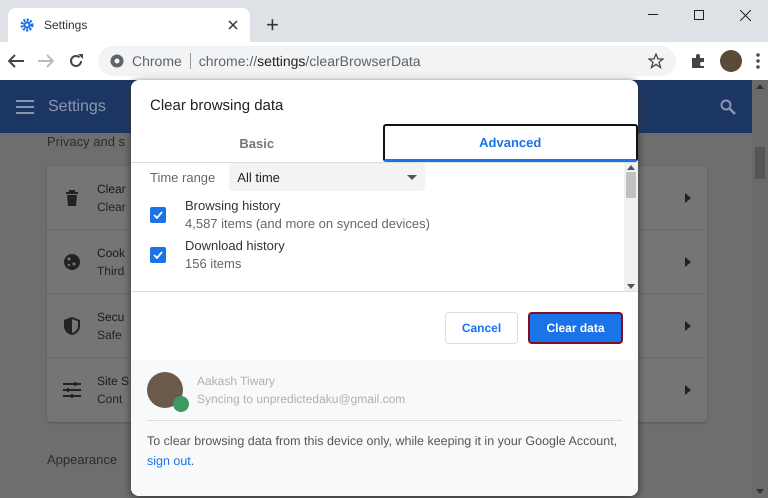  Describe the element at coordinates (77, 107) in the screenshot. I see `settings-title: Settings` at that location.